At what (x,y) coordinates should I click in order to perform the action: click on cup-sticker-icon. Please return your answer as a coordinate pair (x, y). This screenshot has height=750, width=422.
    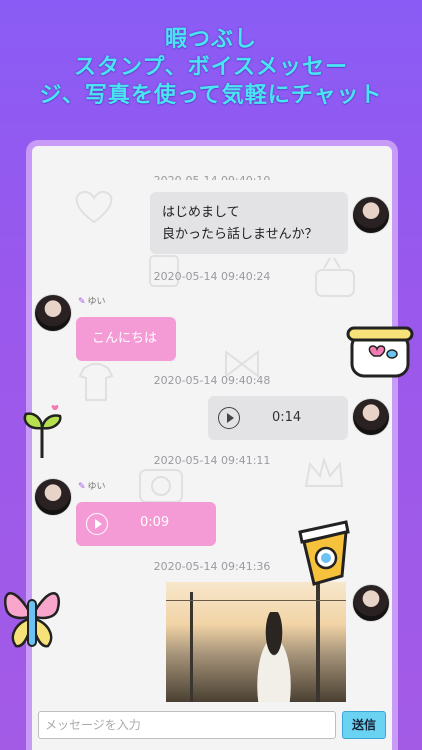
    Looking at the image, I should click on (324, 553).